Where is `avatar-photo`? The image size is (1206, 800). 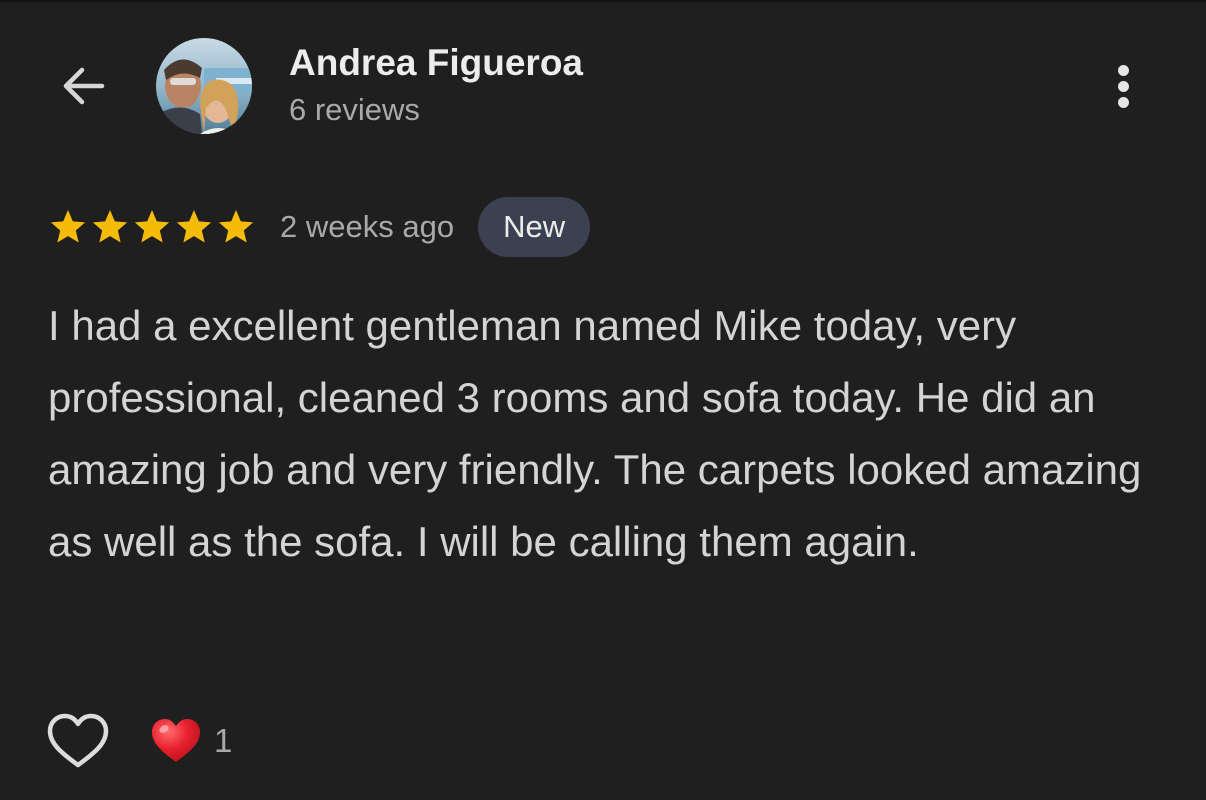
avatar-photo is located at coordinates (204, 86).